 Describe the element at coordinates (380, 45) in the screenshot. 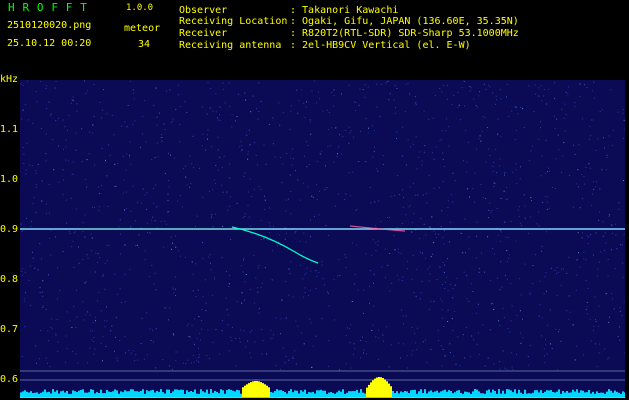

I see `antenna-value: : 2el-HB9CV Vertical (el. E-W)` at that location.